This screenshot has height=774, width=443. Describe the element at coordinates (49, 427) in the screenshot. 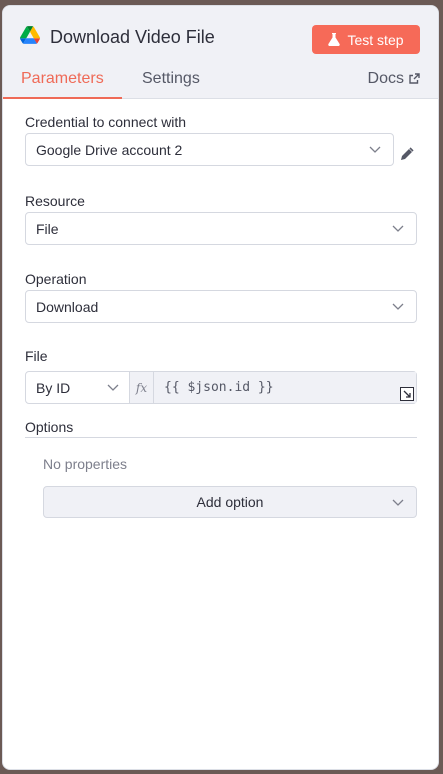

I see `options-label: Options` at that location.